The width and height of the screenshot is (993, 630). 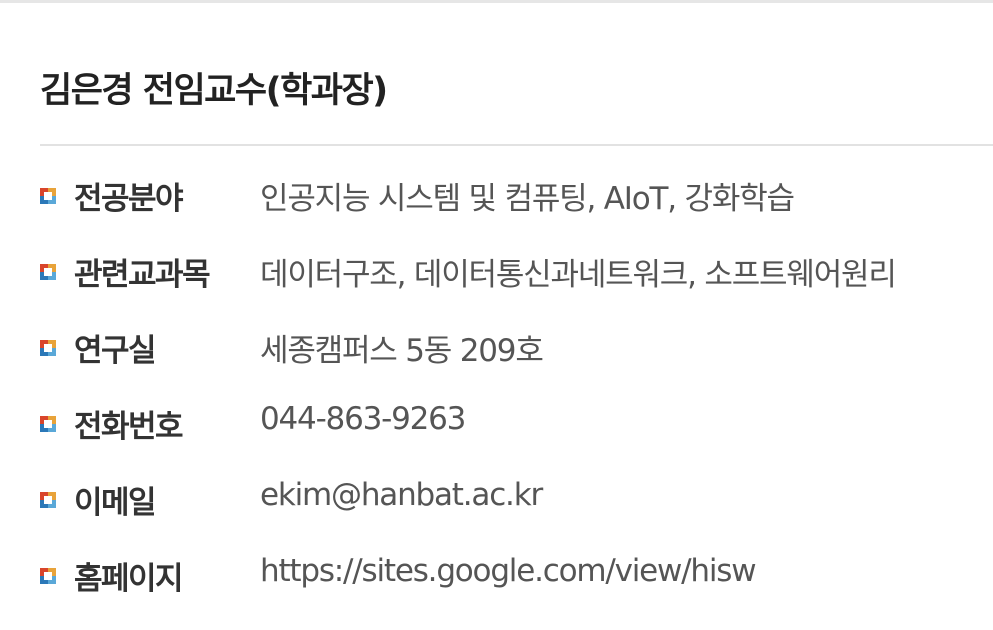 What do you see at coordinates (142, 275) in the screenshot?
I see `info-label: 관련교과목` at bounding box center [142, 275].